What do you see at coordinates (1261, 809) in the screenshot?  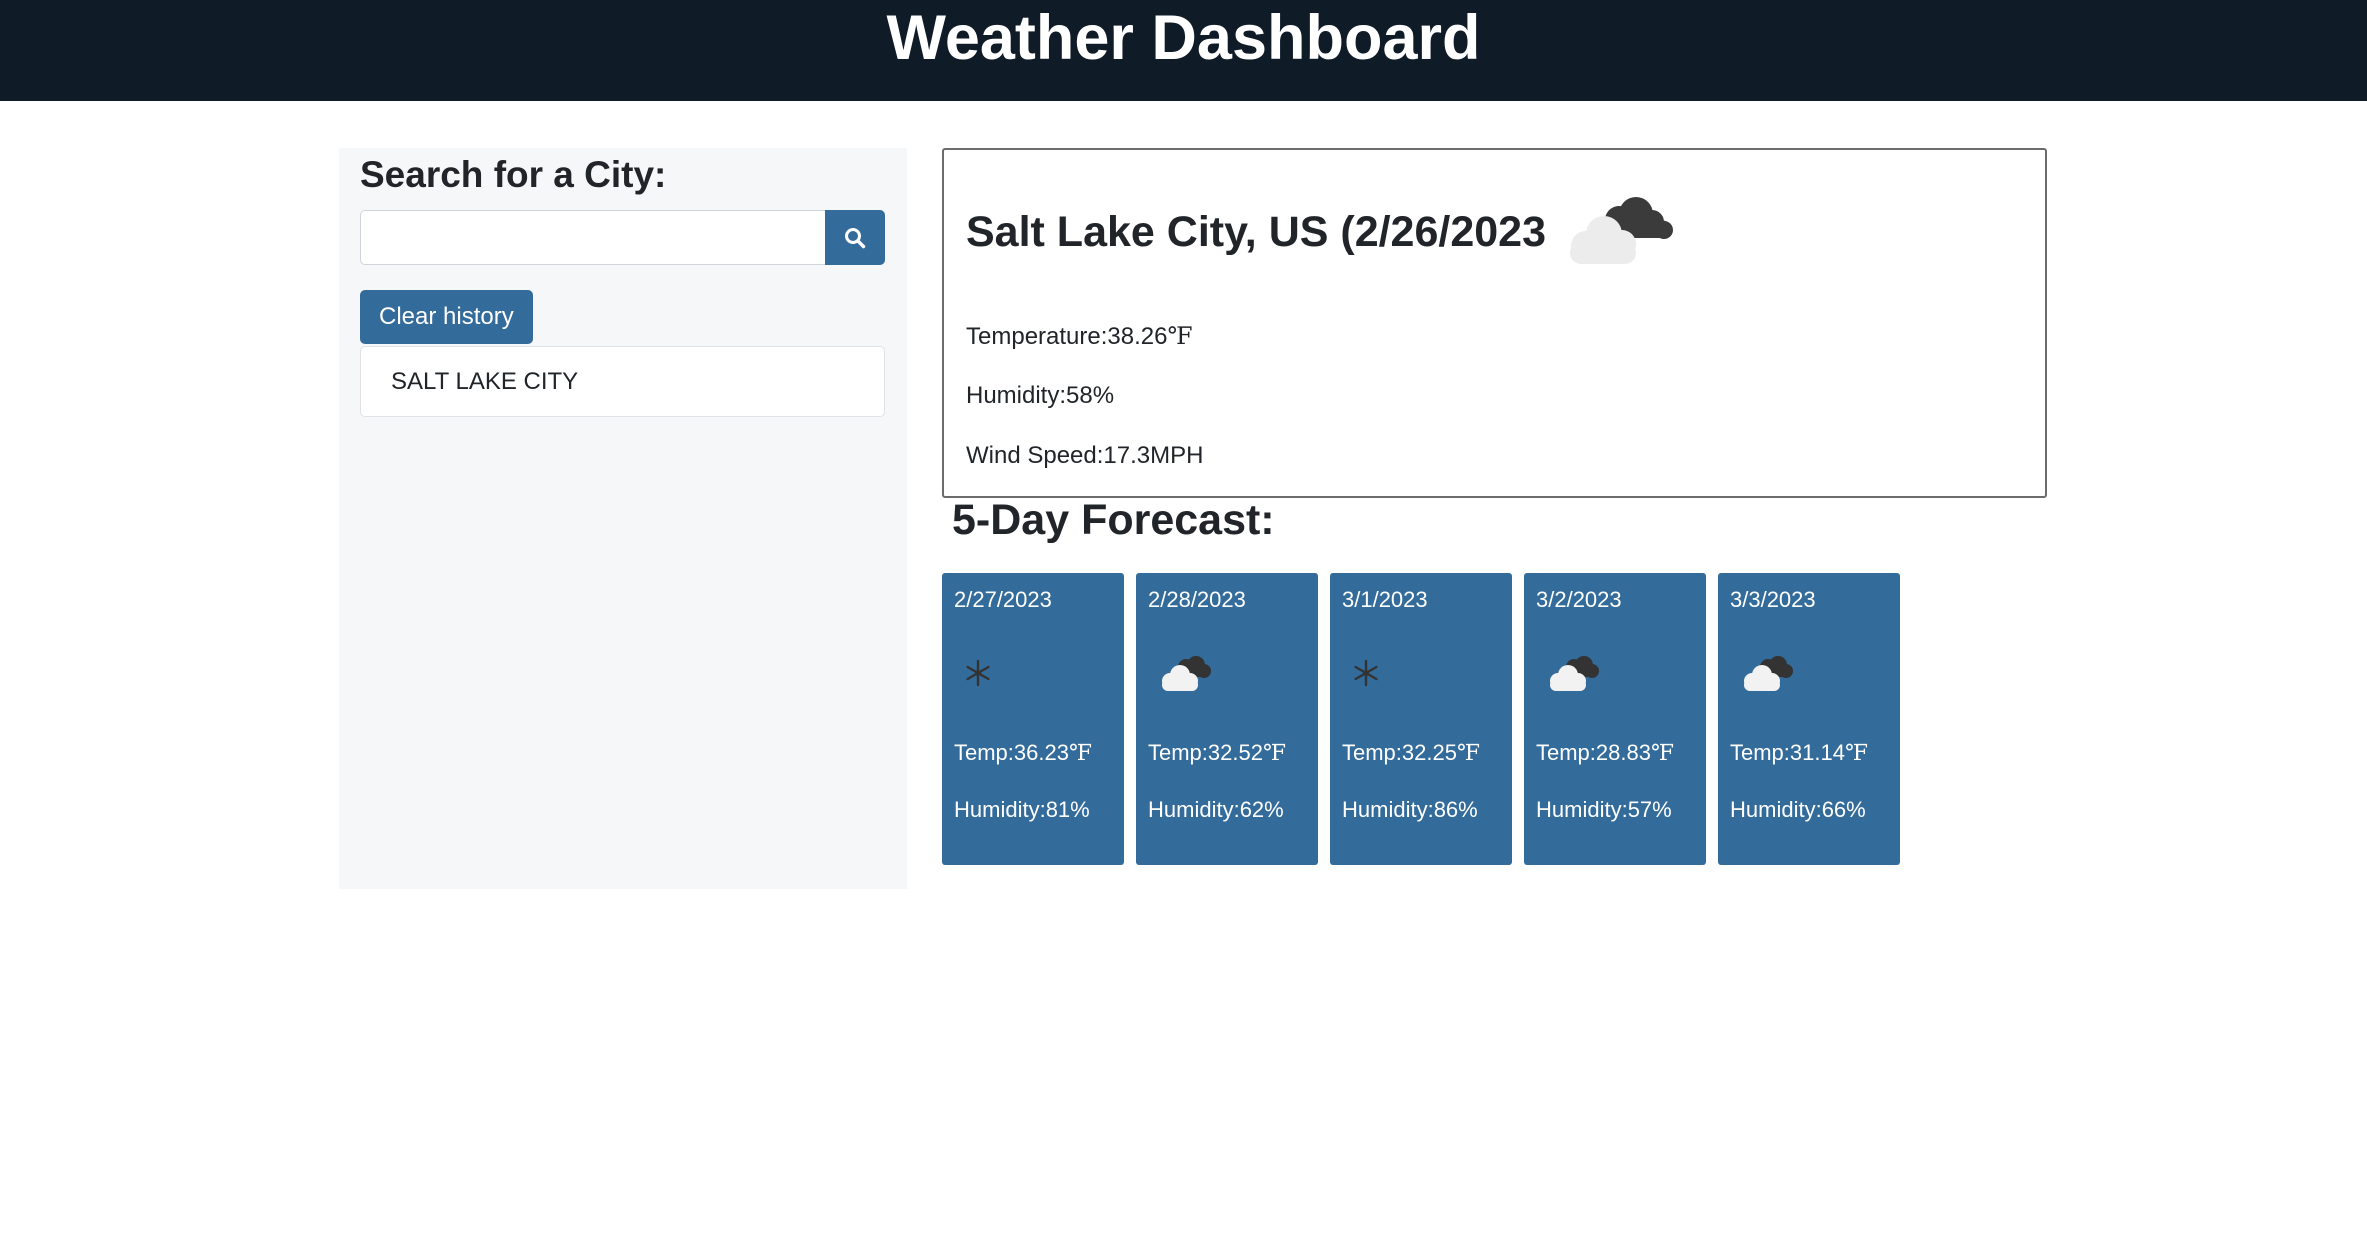 I see `humidity-value: 62%` at bounding box center [1261, 809].